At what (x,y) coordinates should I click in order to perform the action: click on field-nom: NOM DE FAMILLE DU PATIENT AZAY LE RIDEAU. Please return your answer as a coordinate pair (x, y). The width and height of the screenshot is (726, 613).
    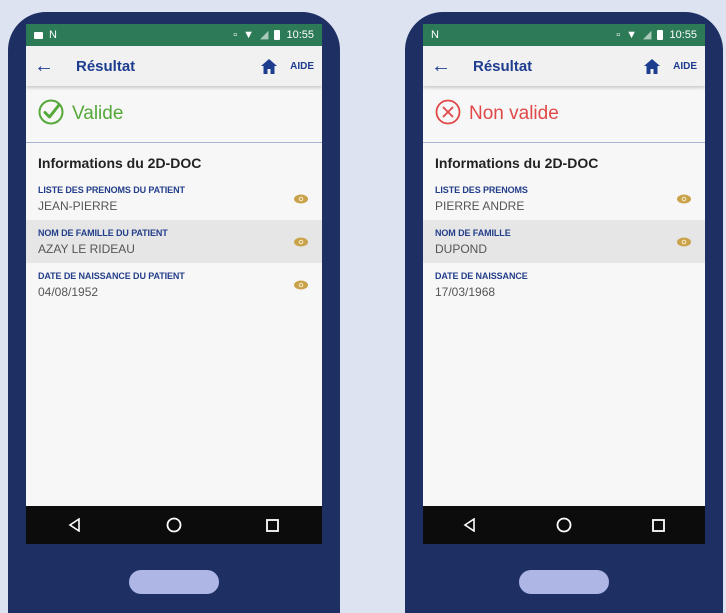
    Looking at the image, I should click on (174, 241).